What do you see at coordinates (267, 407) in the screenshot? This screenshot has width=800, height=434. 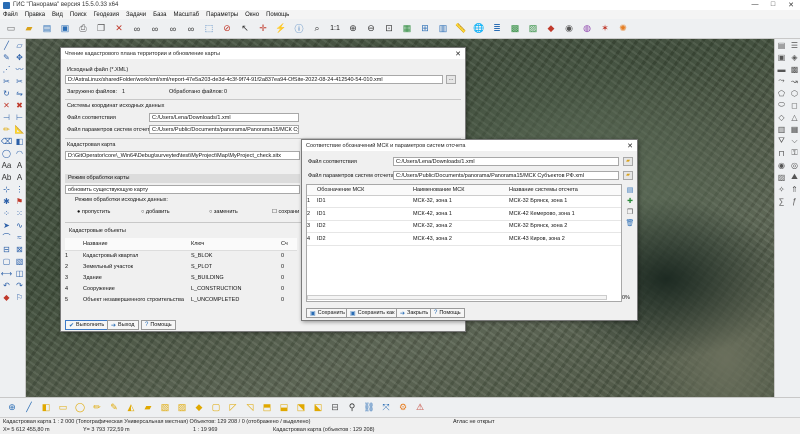 I see `outline-tool-icon: ⬒` at bounding box center [267, 407].